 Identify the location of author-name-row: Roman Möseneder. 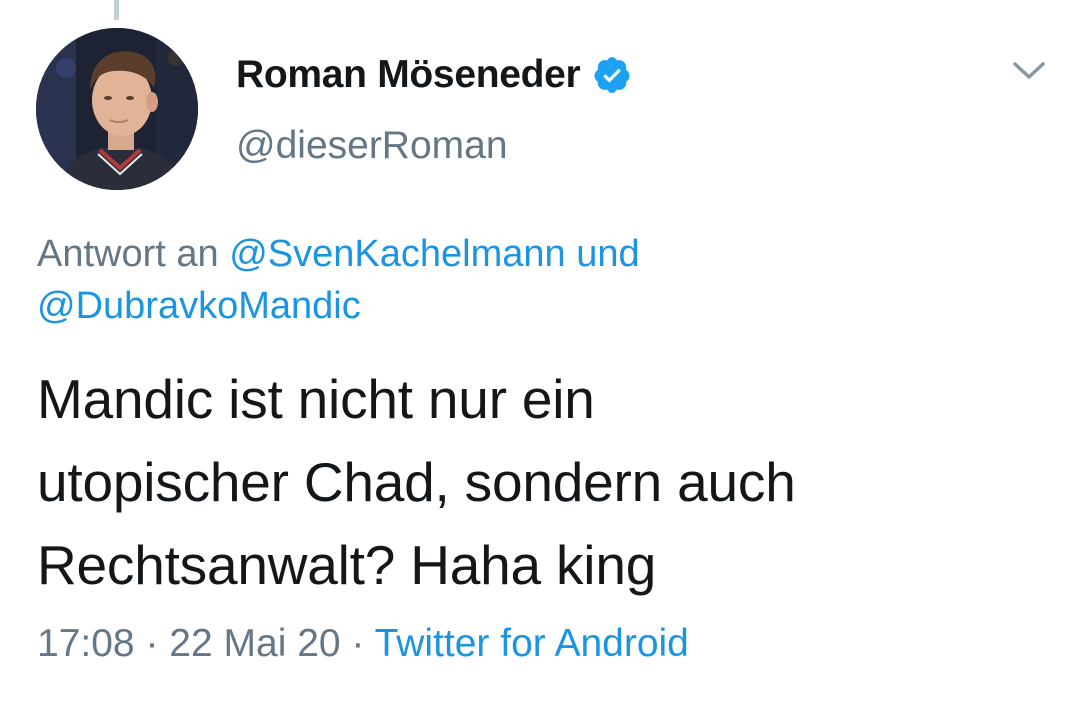
(434, 75).